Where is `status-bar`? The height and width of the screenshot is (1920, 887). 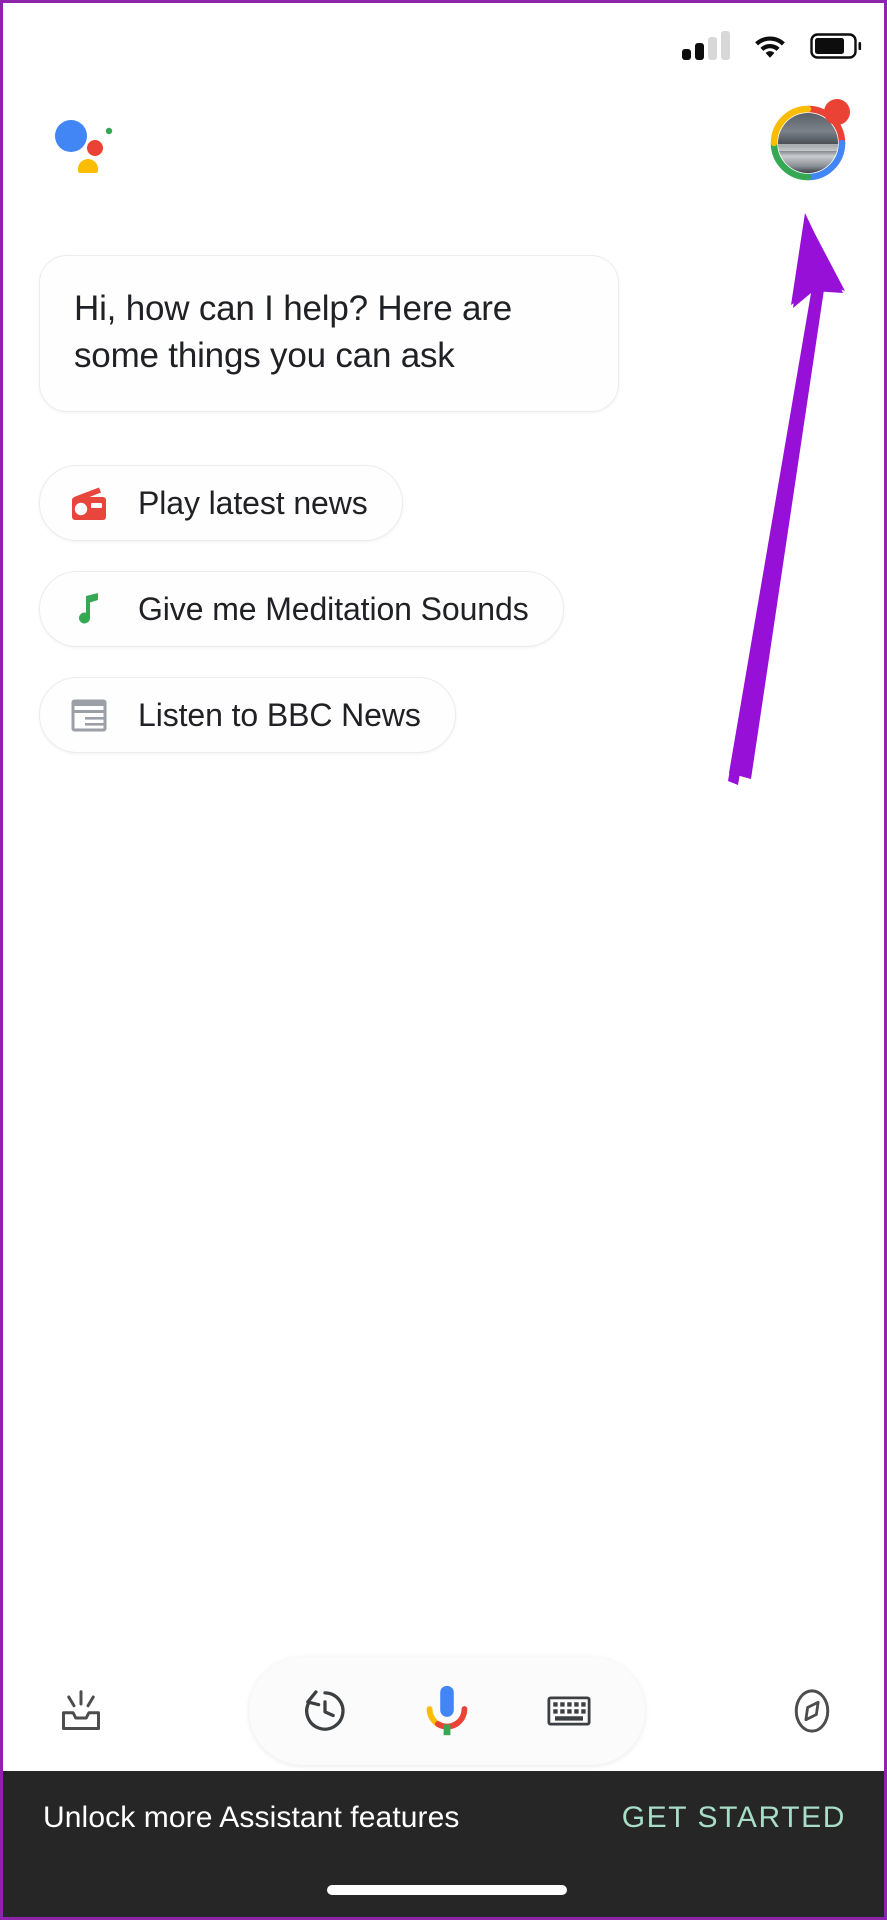 status-bar is located at coordinates (443, 46).